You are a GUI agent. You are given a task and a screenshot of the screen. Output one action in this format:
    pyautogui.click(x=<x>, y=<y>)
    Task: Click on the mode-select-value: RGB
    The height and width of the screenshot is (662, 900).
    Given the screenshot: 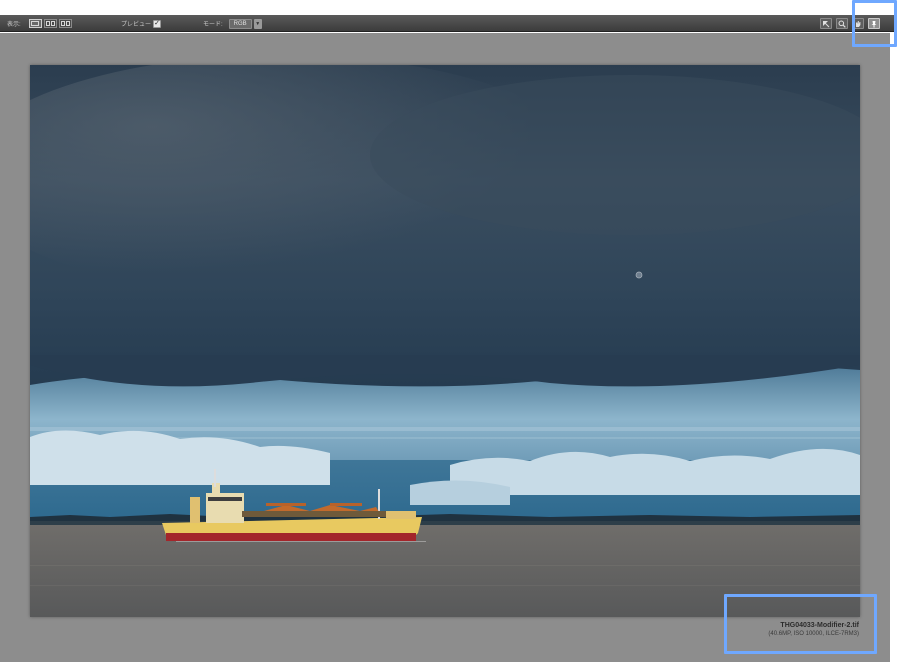 What is the action you would take?
    pyautogui.click(x=240, y=23)
    